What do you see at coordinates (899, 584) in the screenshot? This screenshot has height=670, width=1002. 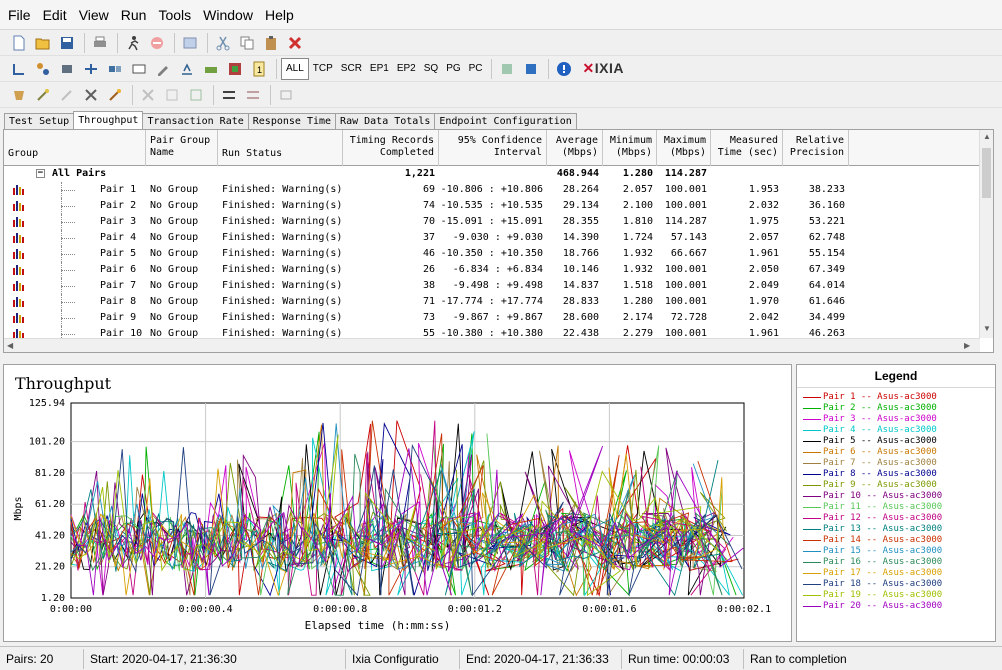 I see `legend-item: Pair 18 -- Asus-ac3000` at bounding box center [899, 584].